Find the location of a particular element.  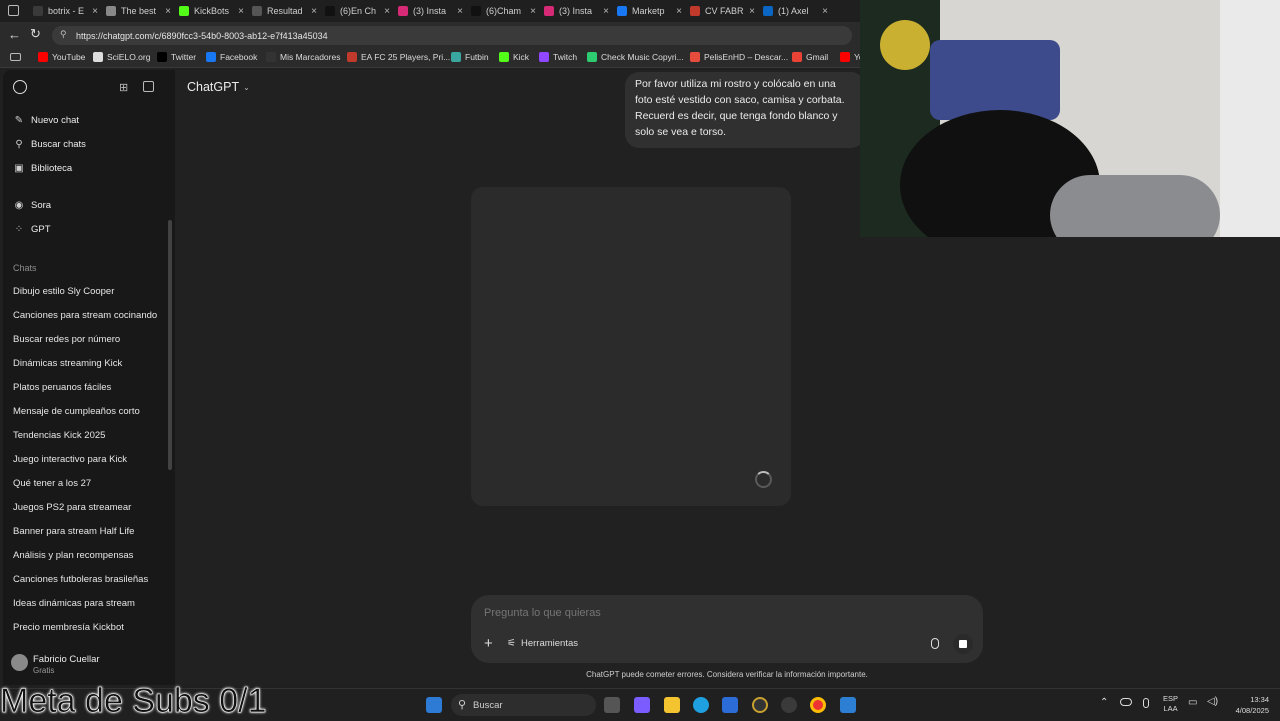

tab-label: The best is located at coordinates (139, 11).